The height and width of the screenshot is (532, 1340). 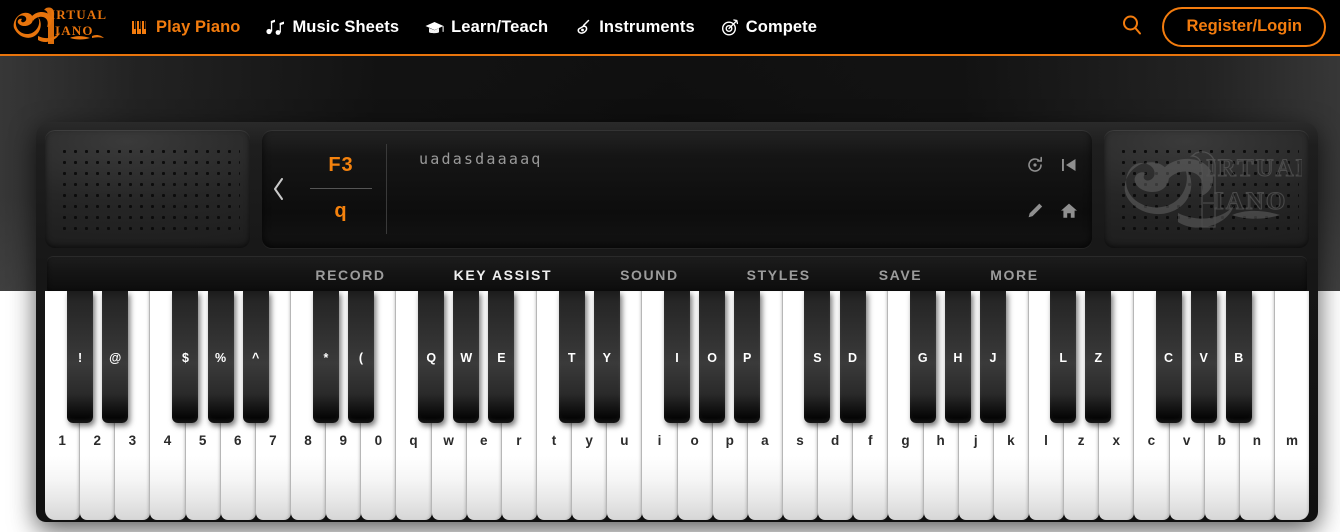 I want to click on logo-watermark-svg: IRTUAL IANO, so click(x=1213, y=189).